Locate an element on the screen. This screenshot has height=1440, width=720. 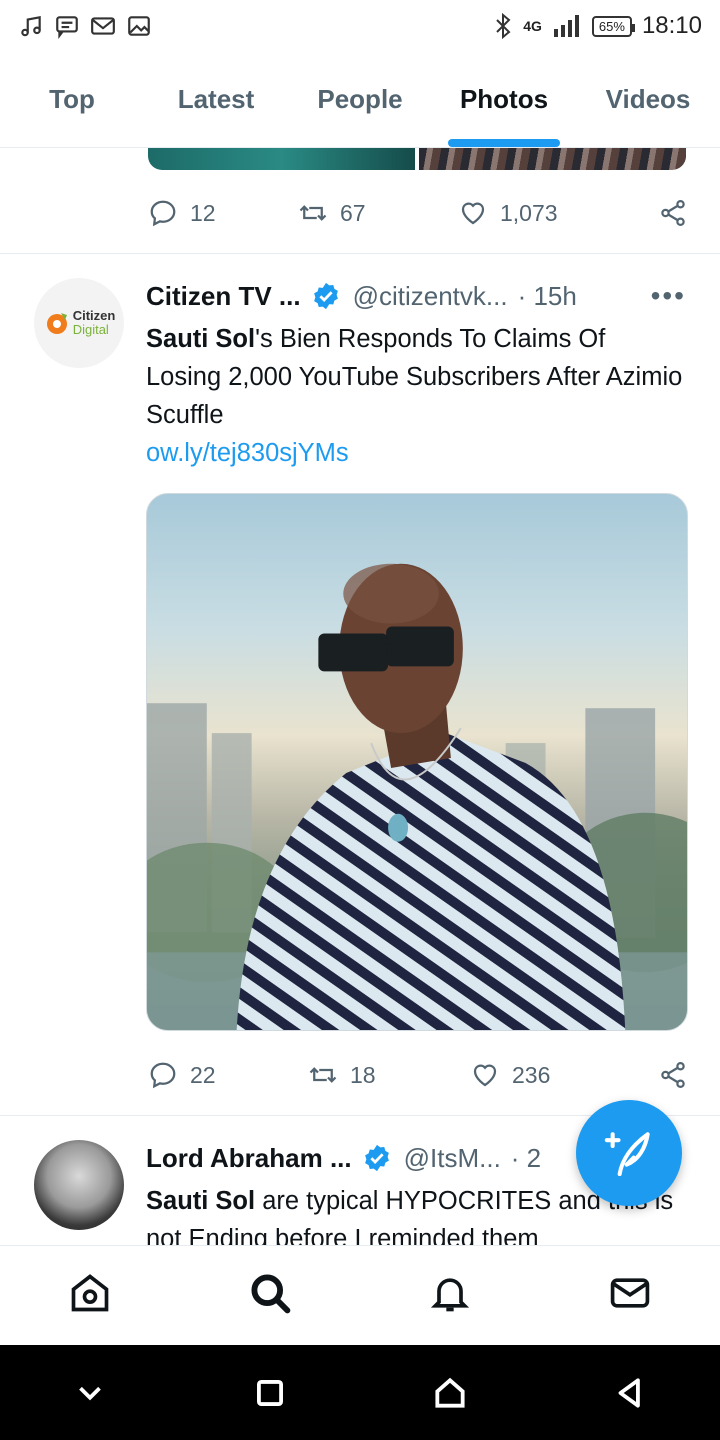
like-button: 1,073 is located at coordinates (533, 213).